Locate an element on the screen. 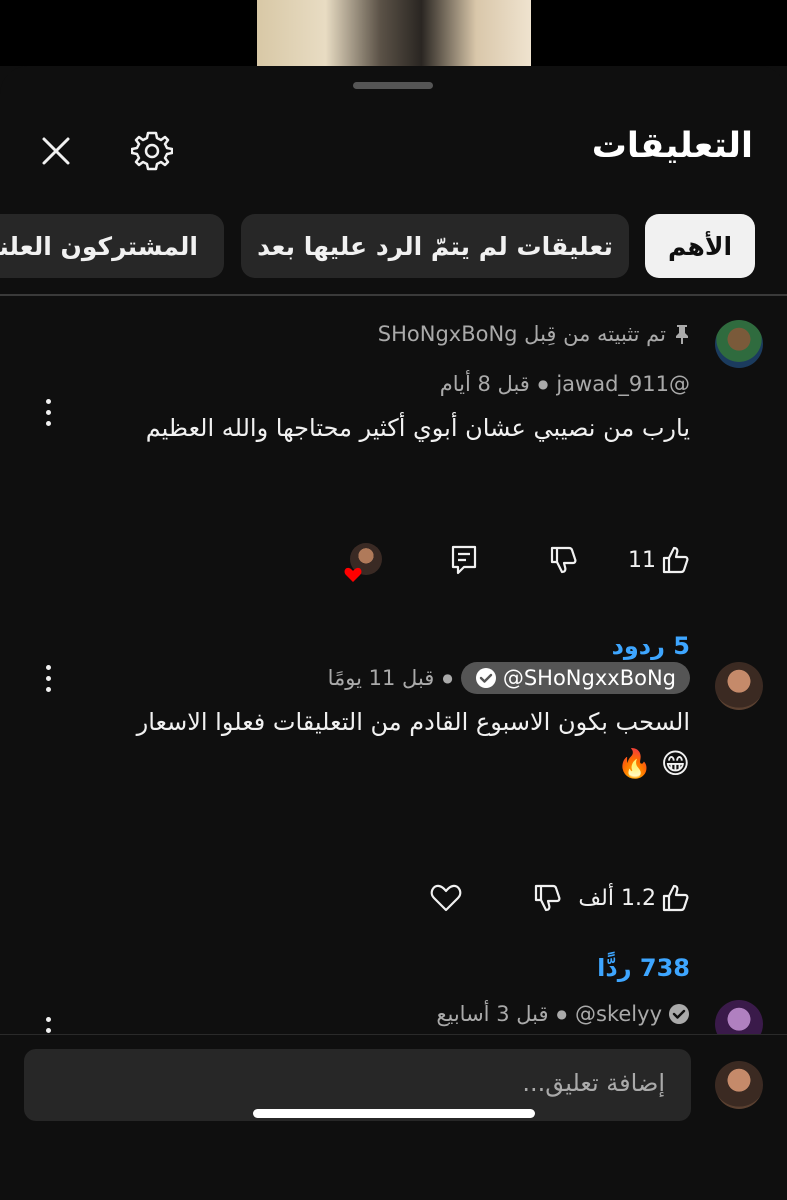 The image size is (787, 1200). reply-button is located at coordinates (464, 560).